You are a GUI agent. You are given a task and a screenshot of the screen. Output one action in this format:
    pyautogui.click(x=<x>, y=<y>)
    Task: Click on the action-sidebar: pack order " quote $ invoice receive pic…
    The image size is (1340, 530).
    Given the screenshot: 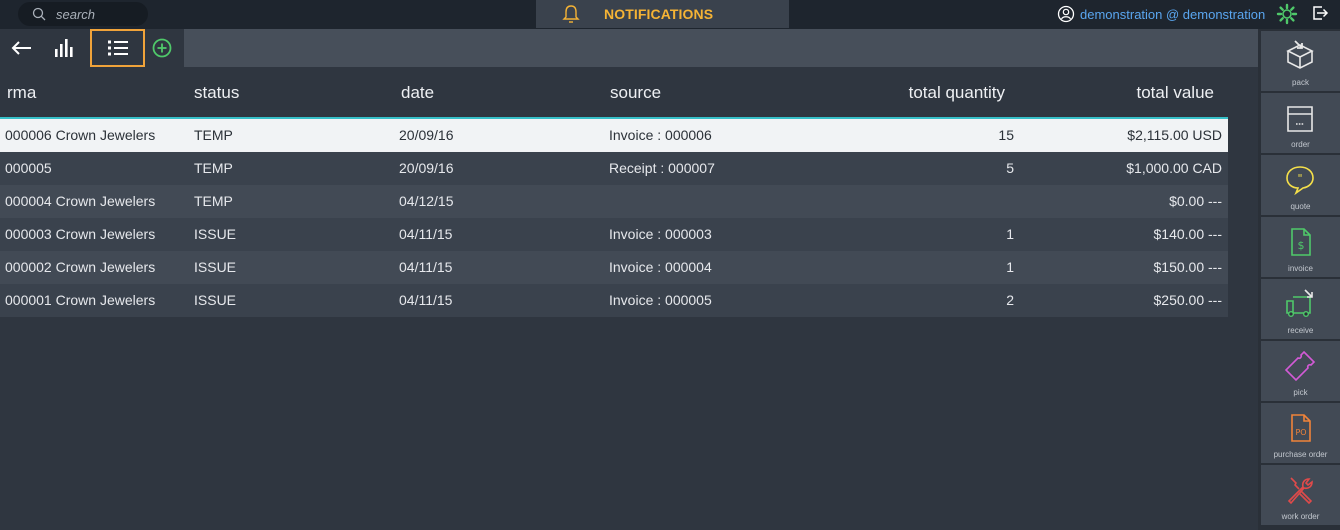 What is the action you would take?
    pyautogui.click(x=1299, y=279)
    